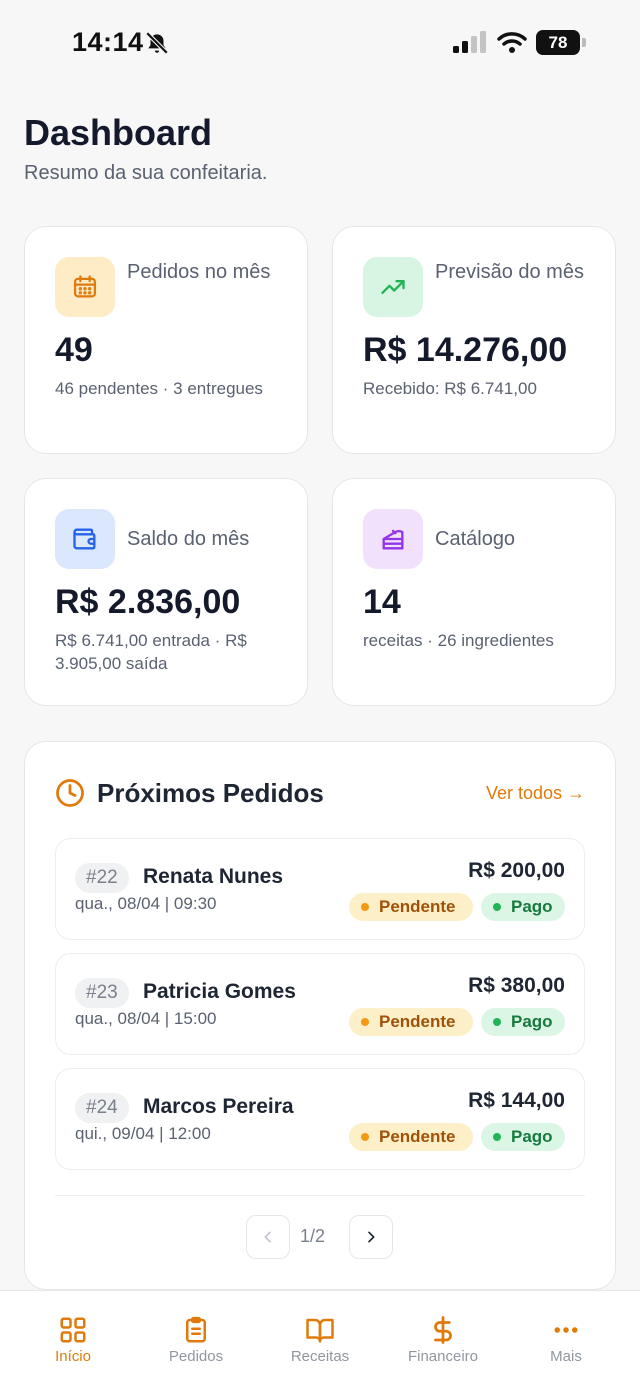 This screenshot has height=1387, width=640. I want to click on nav-item-receitas: Receitas, so click(320, 1339).